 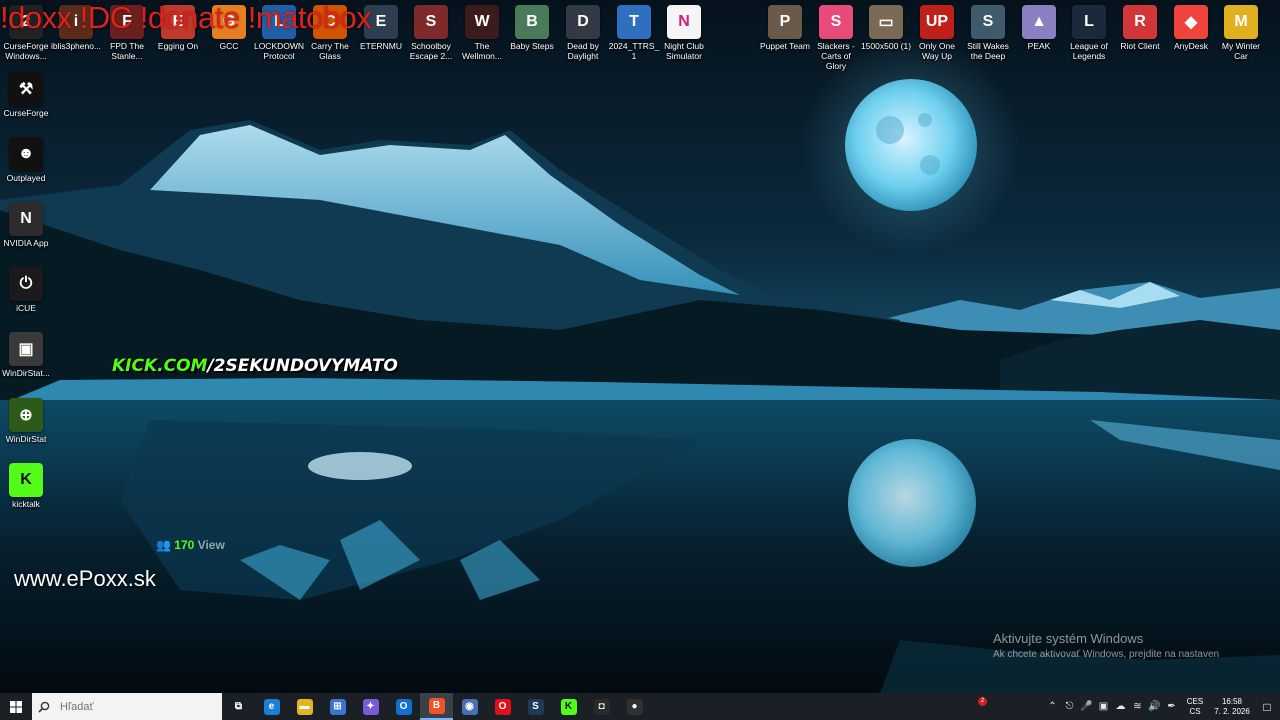 I want to click on taskbar-app-outlook: O, so click(x=403, y=706).